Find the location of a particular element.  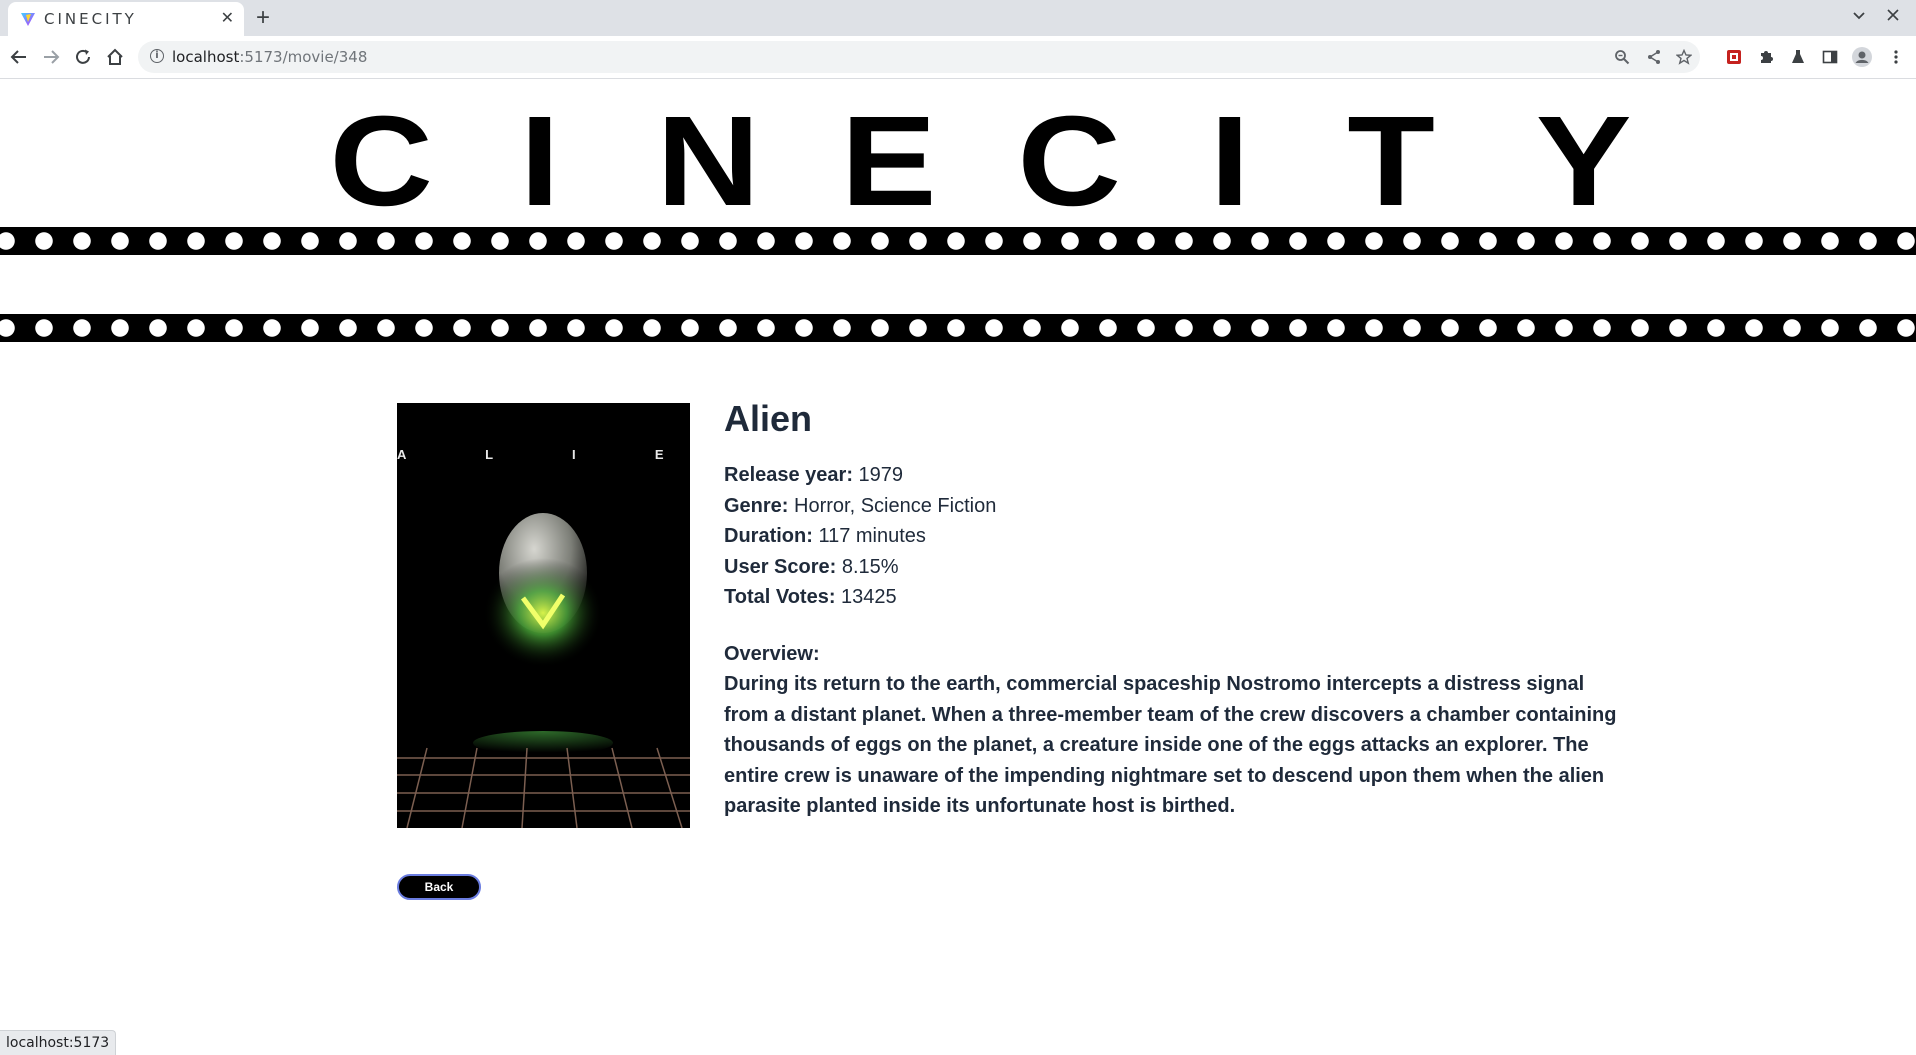

total-votes-label: Total Votes: is located at coordinates (780, 597).